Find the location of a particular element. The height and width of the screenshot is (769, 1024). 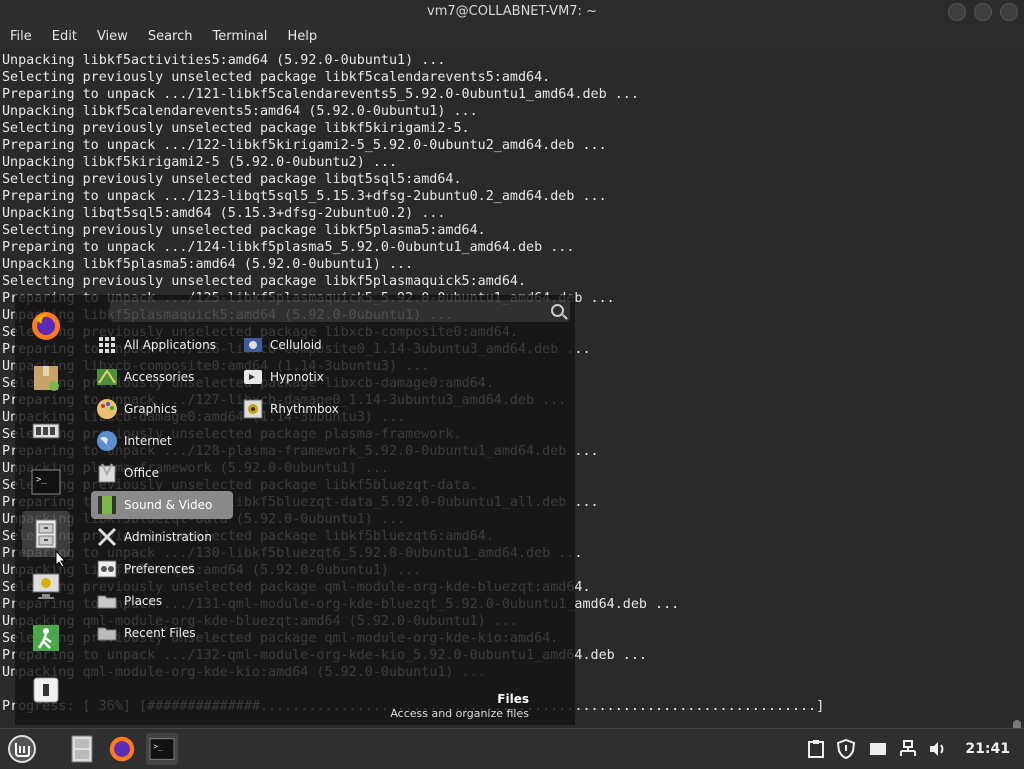

app-hypnotix: Hypnotix is located at coordinates (280, 377).